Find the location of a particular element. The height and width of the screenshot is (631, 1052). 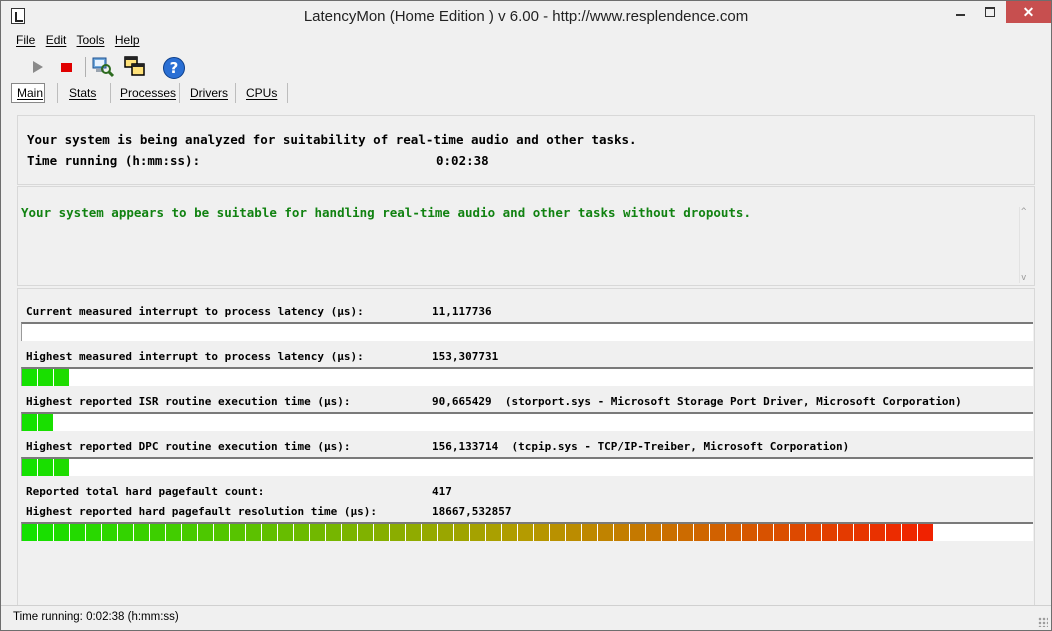

menu-file: File is located at coordinates (25, 40).